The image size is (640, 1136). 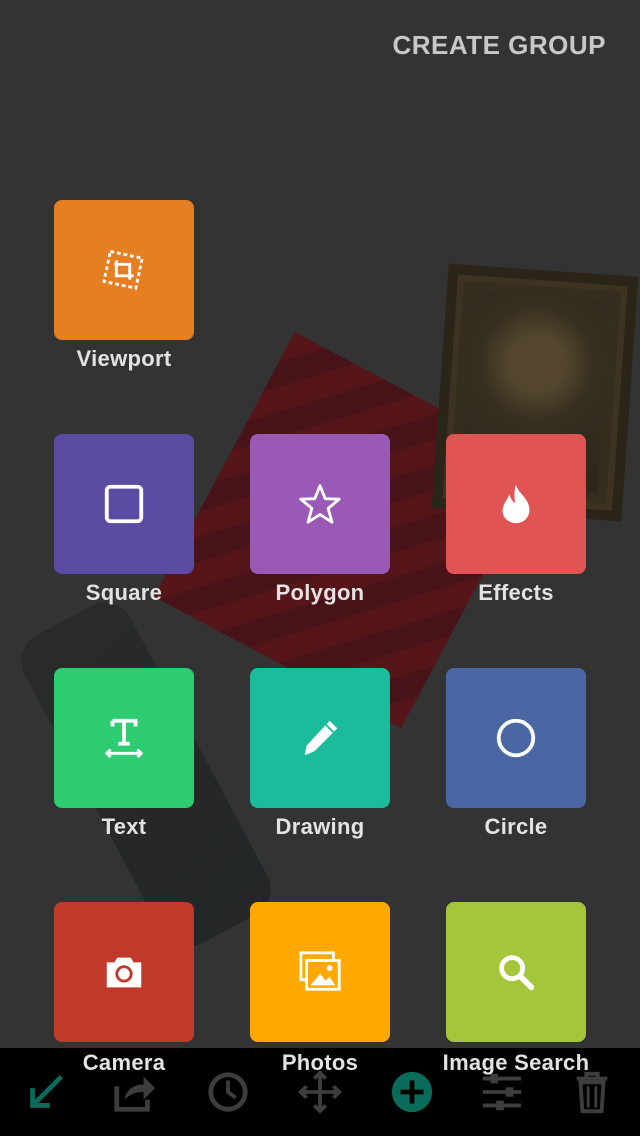 What do you see at coordinates (124, 592) in the screenshot?
I see `square-label: Square` at bounding box center [124, 592].